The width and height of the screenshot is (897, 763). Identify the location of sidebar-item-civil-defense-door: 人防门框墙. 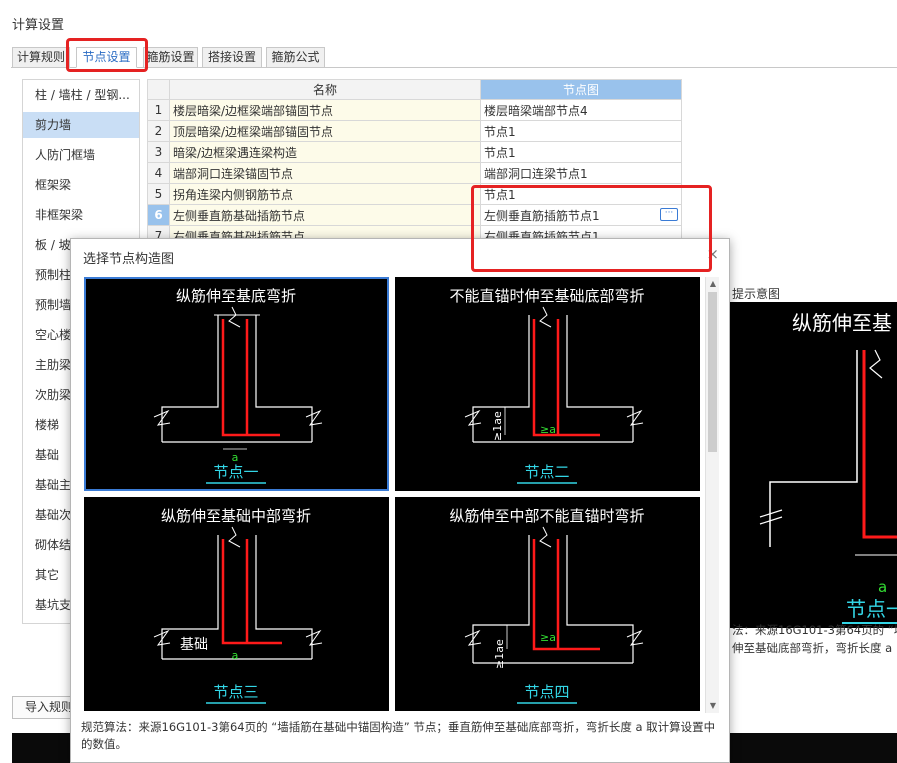
(81, 155).